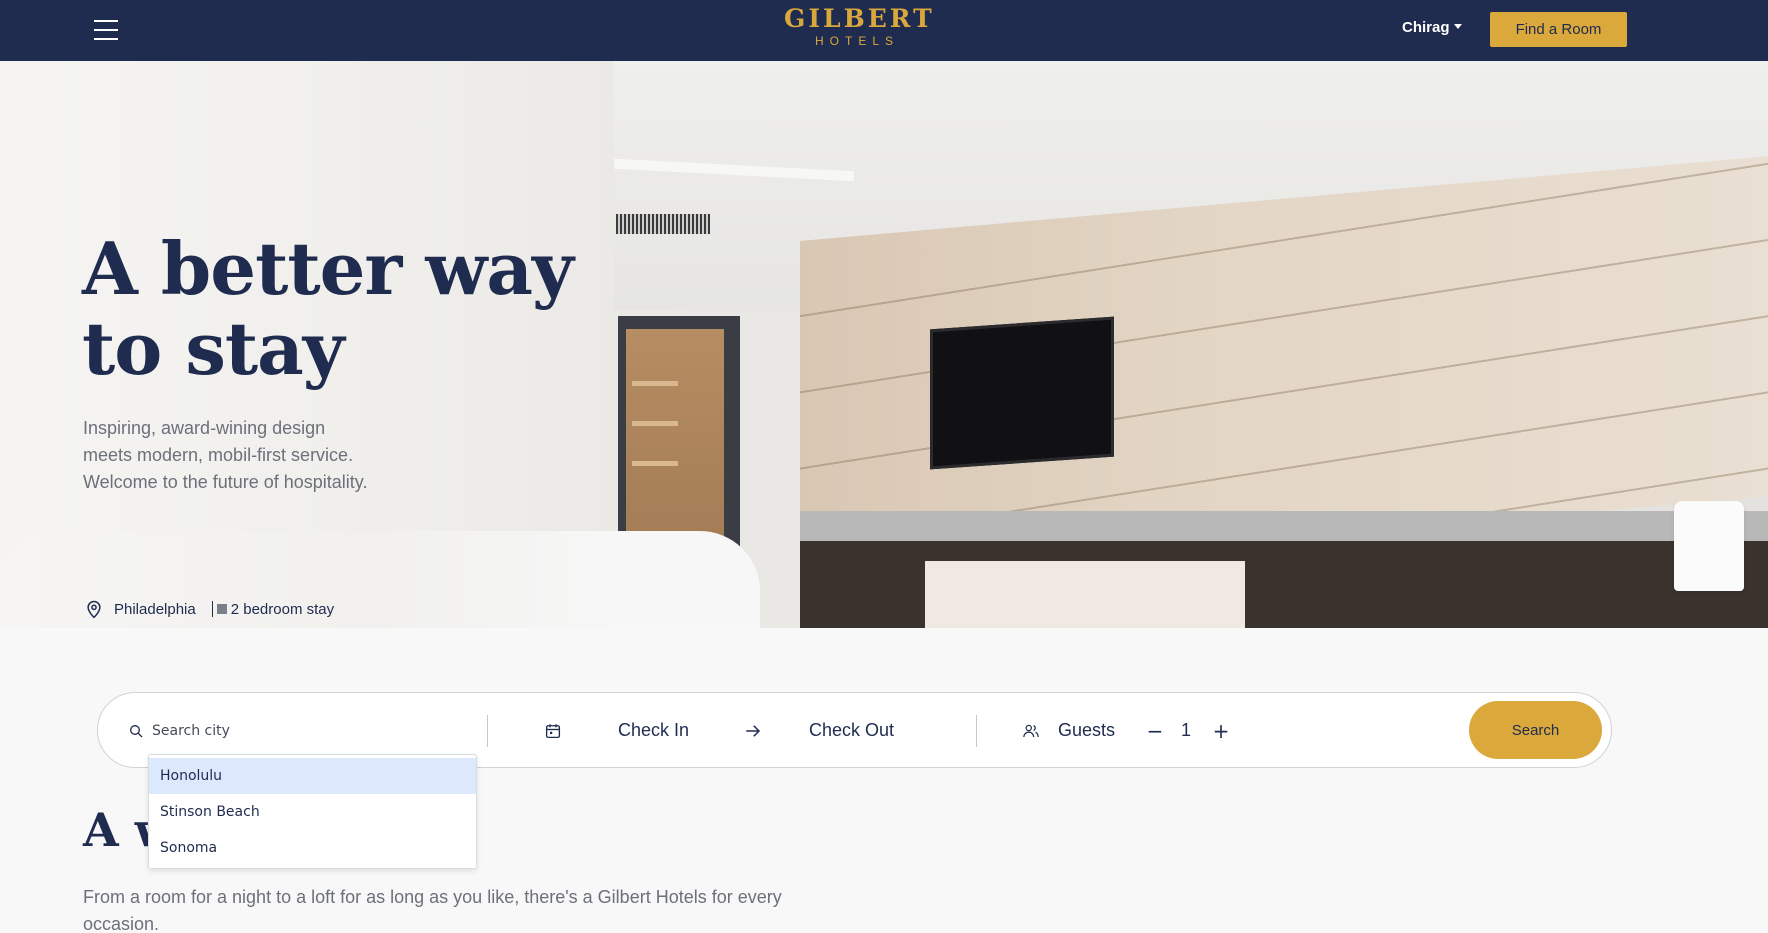 The height and width of the screenshot is (933, 1768). Describe the element at coordinates (1031, 731) in the screenshot. I see `guests-icon` at that location.